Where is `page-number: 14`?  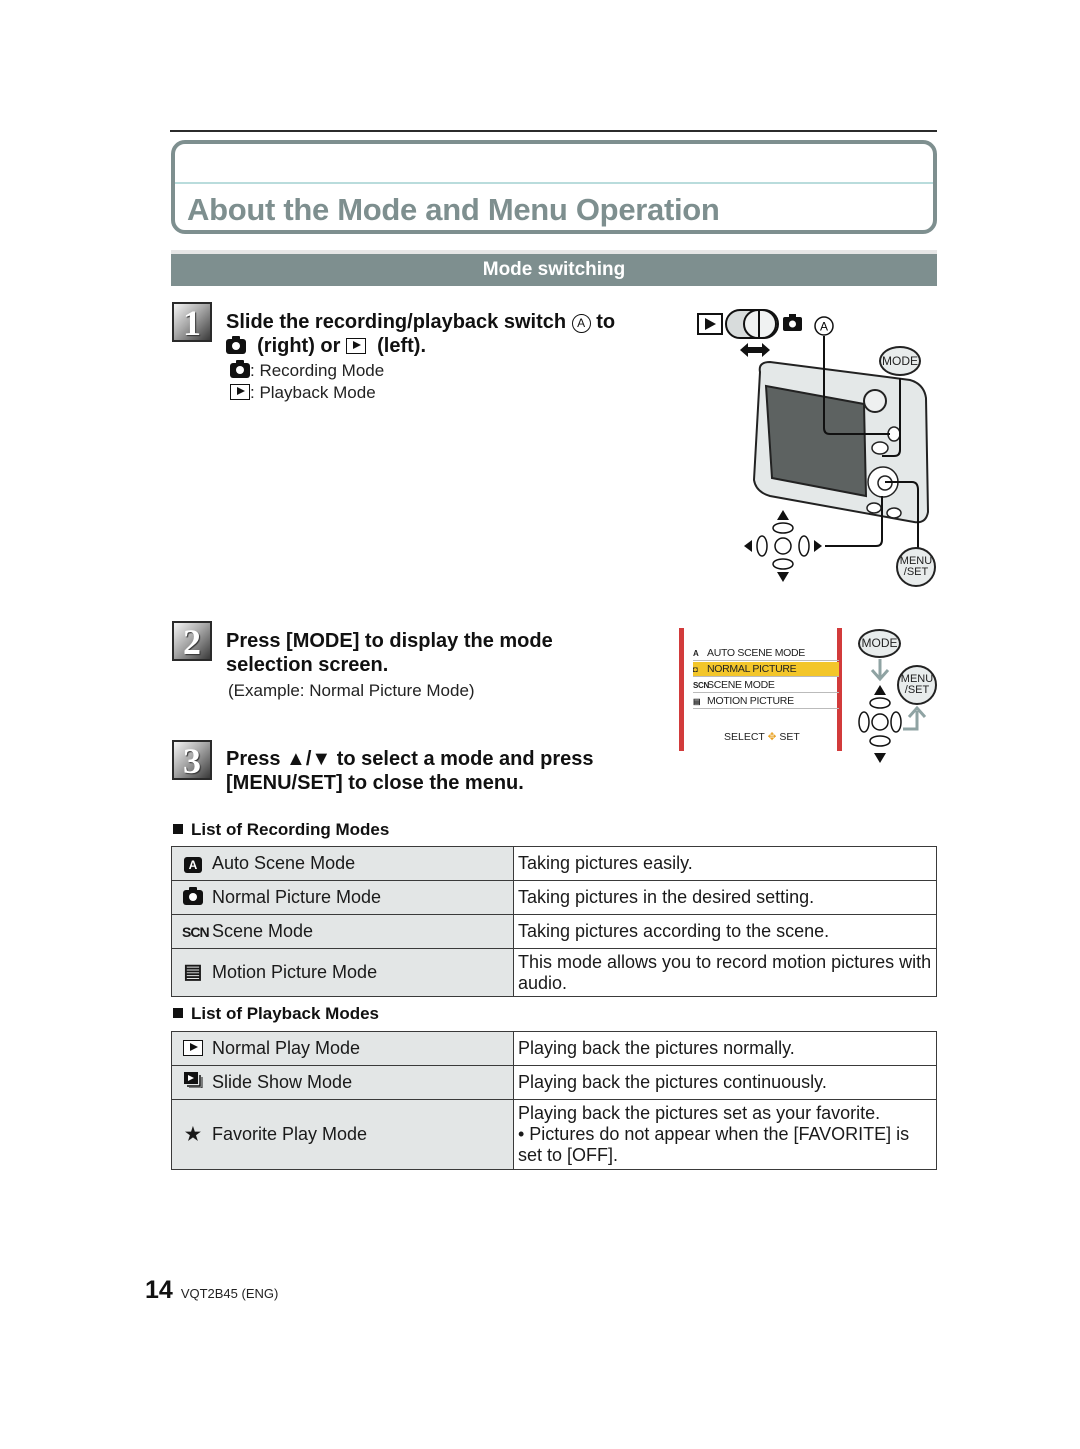 page-number: 14 is located at coordinates (159, 1290).